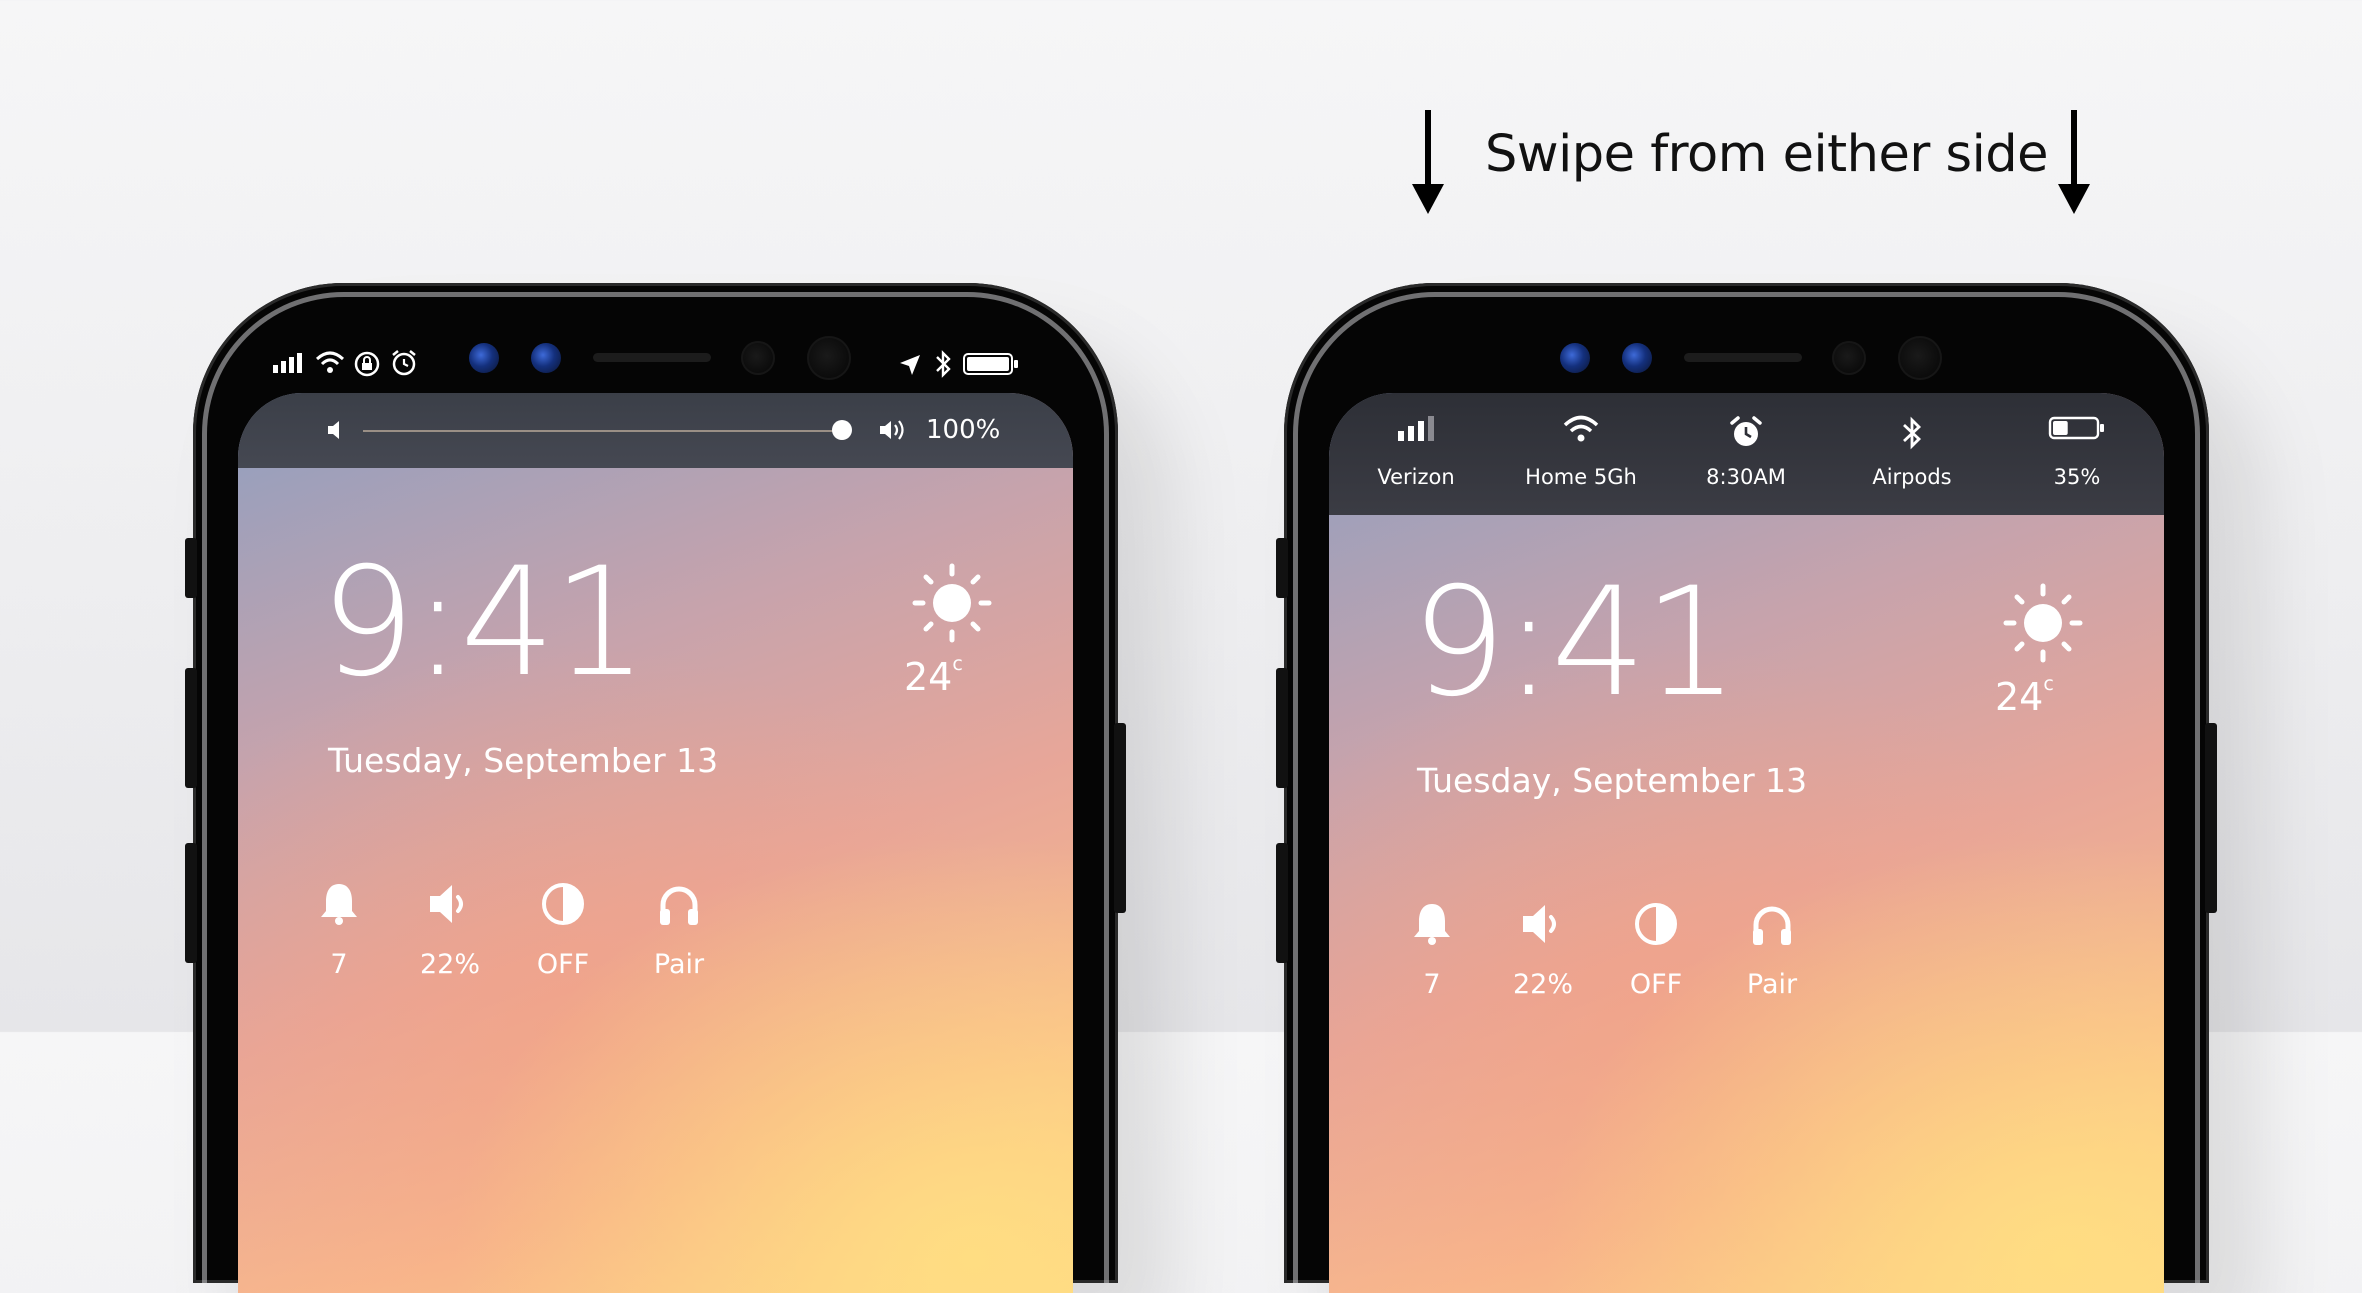  Describe the element at coordinates (2077, 454) in the screenshot. I see `status-item-battery: 35%` at that location.